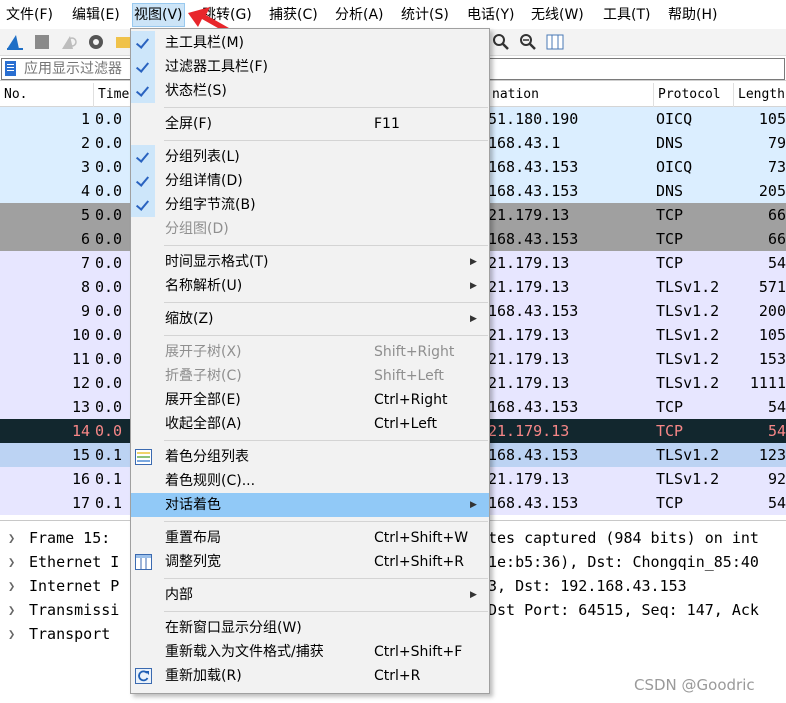  I want to click on view-menu-item: 在新窗口显示分组(W), so click(310, 628).